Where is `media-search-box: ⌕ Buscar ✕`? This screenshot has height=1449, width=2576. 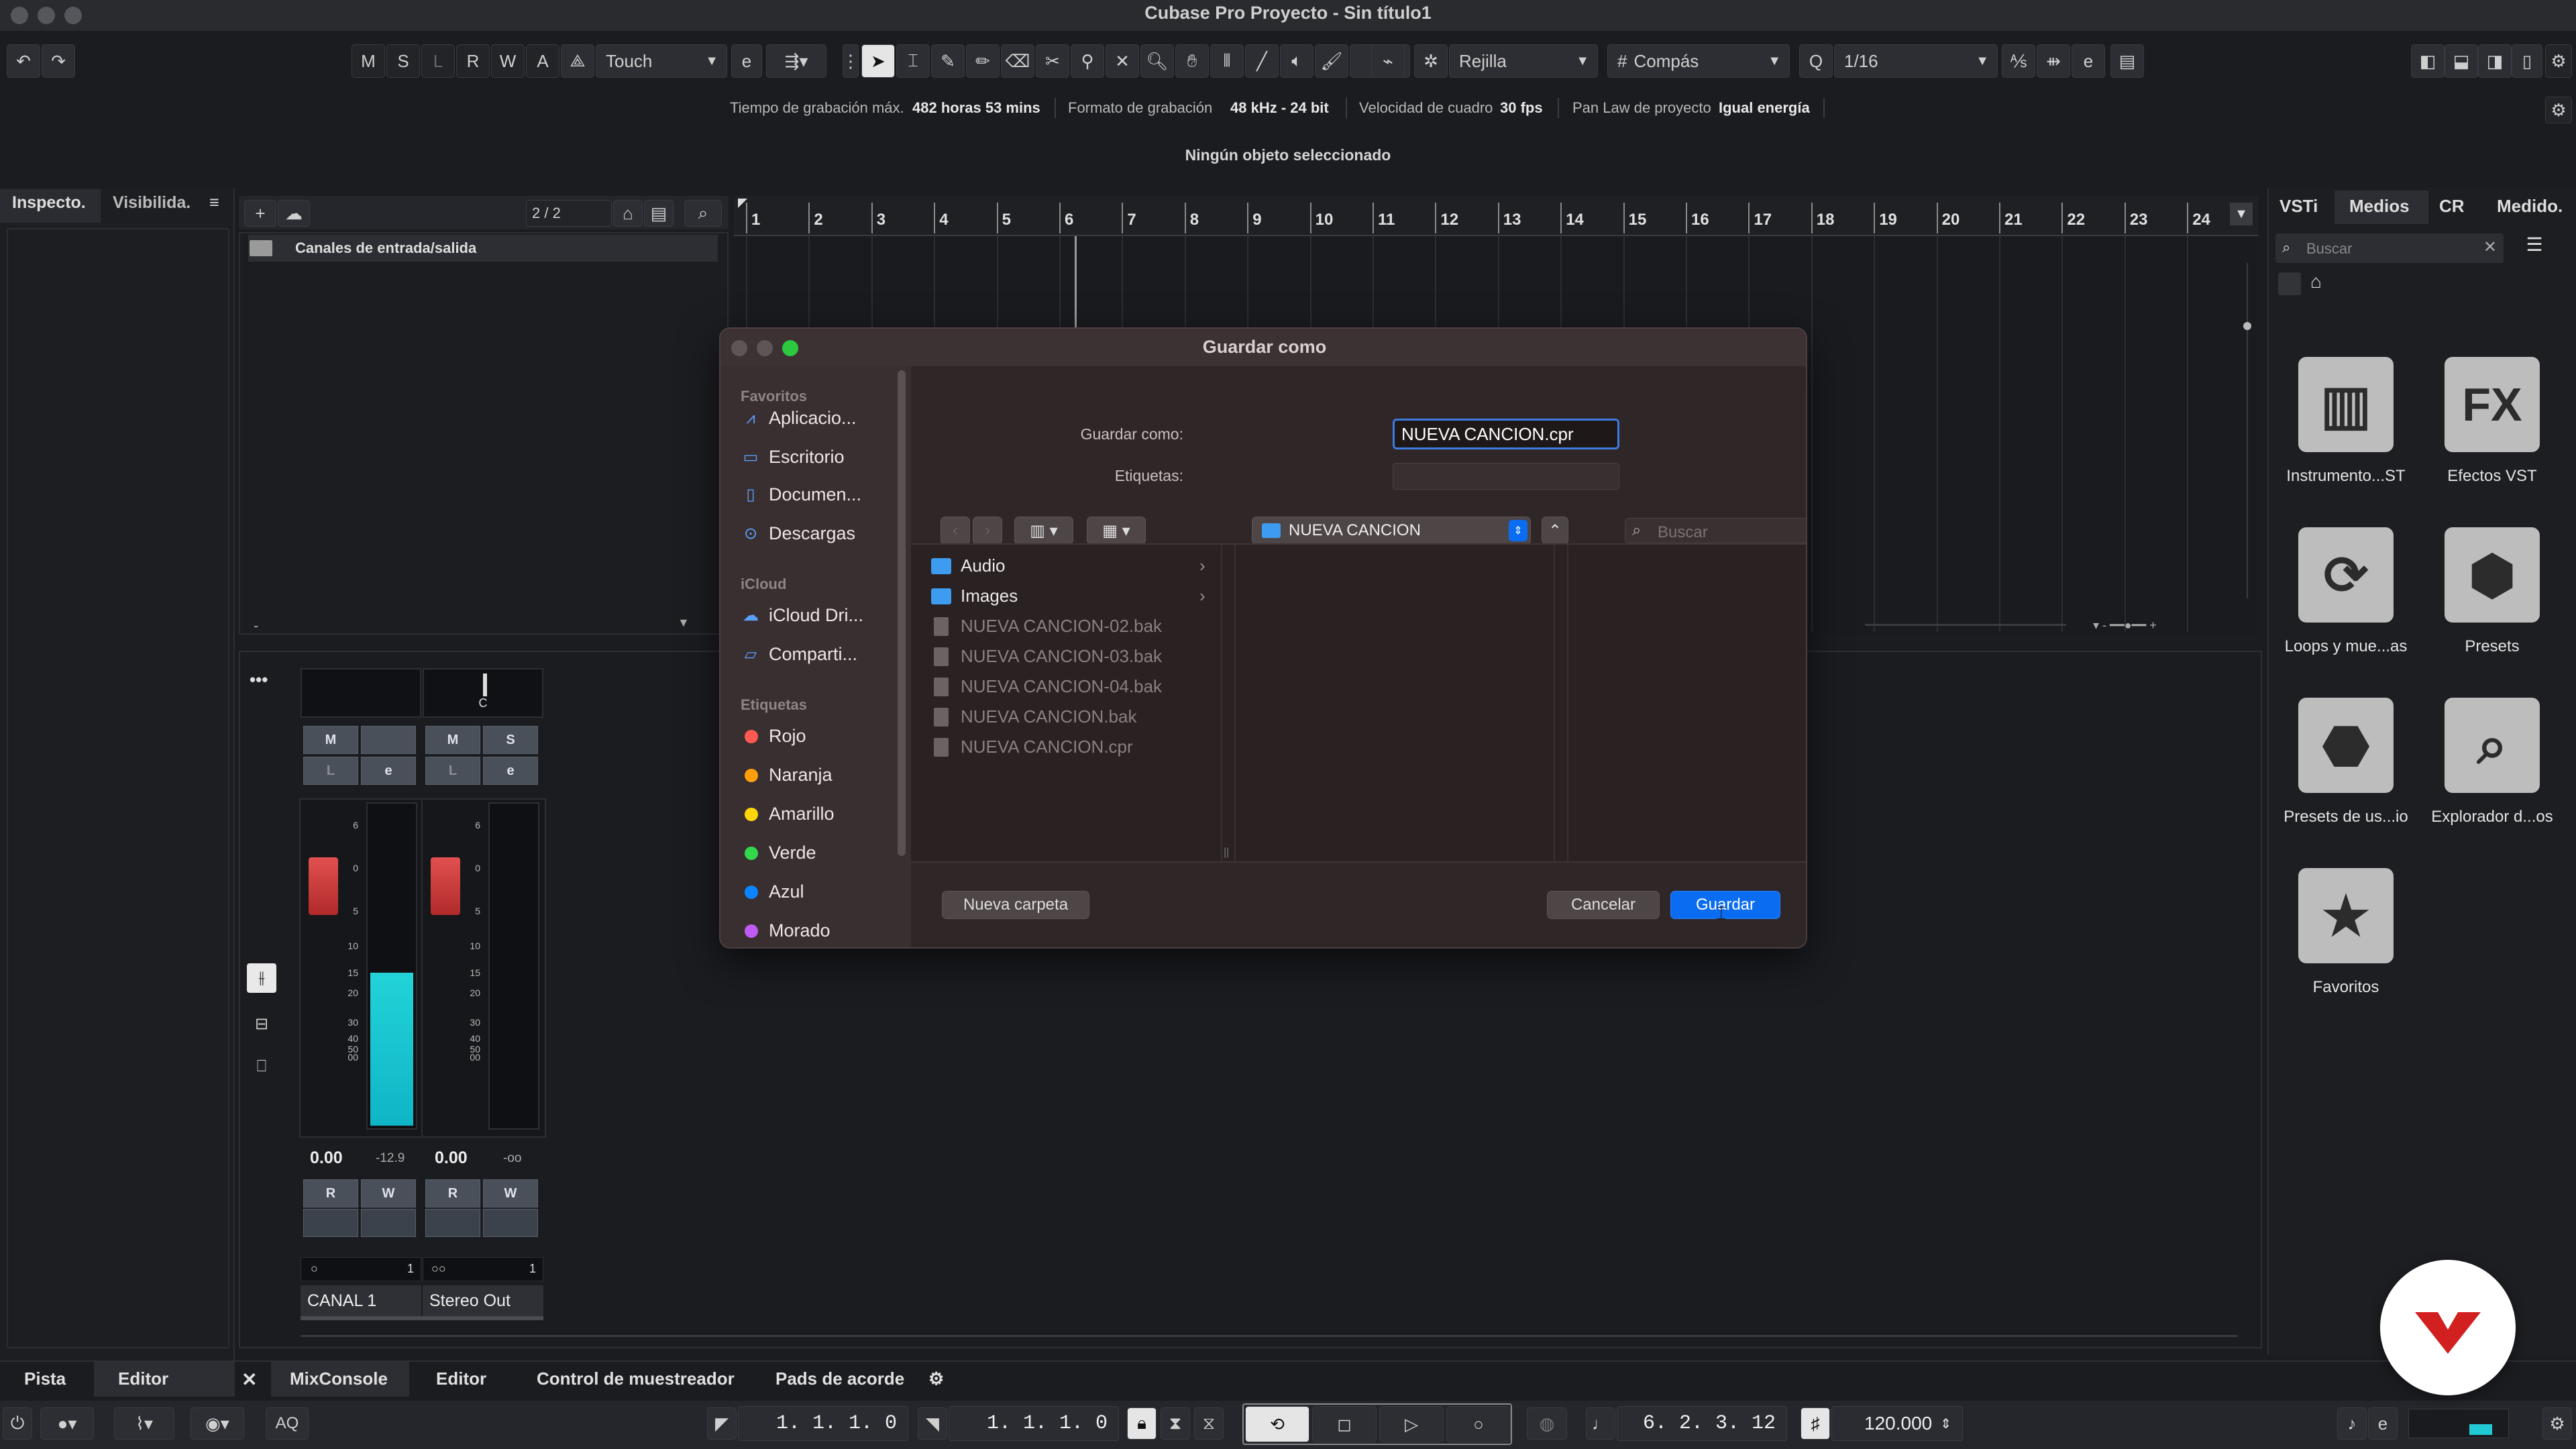 media-search-box: ⌕ Buscar ✕ is located at coordinates (2389, 248).